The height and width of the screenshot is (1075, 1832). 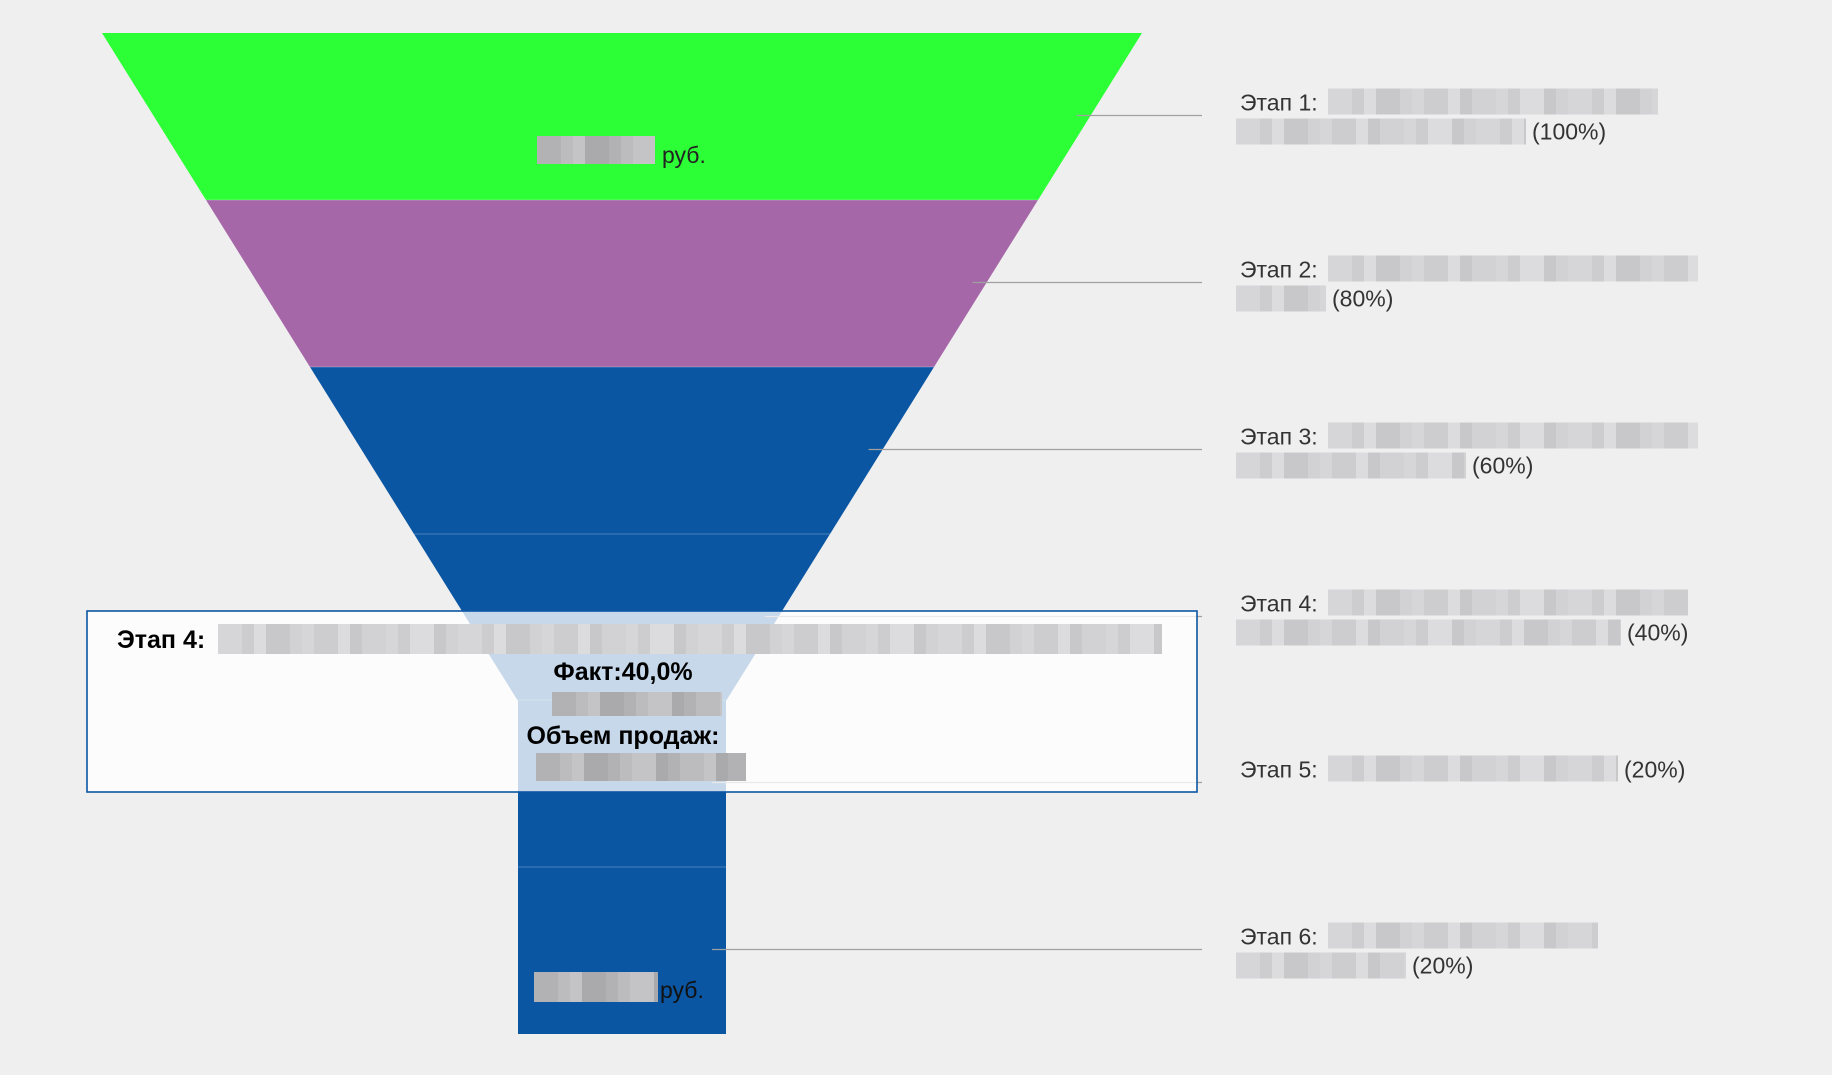 What do you see at coordinates (641, 767) in the screenshot?
I see `tooltip-sales-value-redacted` at bounding box center [641, 767].